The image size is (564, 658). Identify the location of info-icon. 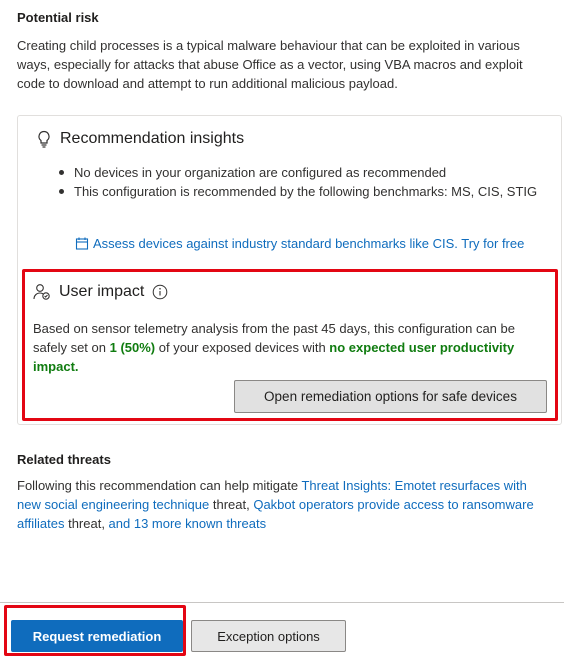
(160, 292).